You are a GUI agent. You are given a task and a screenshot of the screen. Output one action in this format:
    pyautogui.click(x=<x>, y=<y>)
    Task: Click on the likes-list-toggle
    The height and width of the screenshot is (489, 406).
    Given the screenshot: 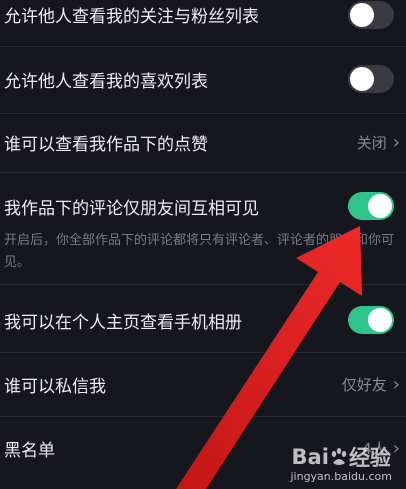 What is the action you would take?
    pyautogui.click(x=371, y=79)
    